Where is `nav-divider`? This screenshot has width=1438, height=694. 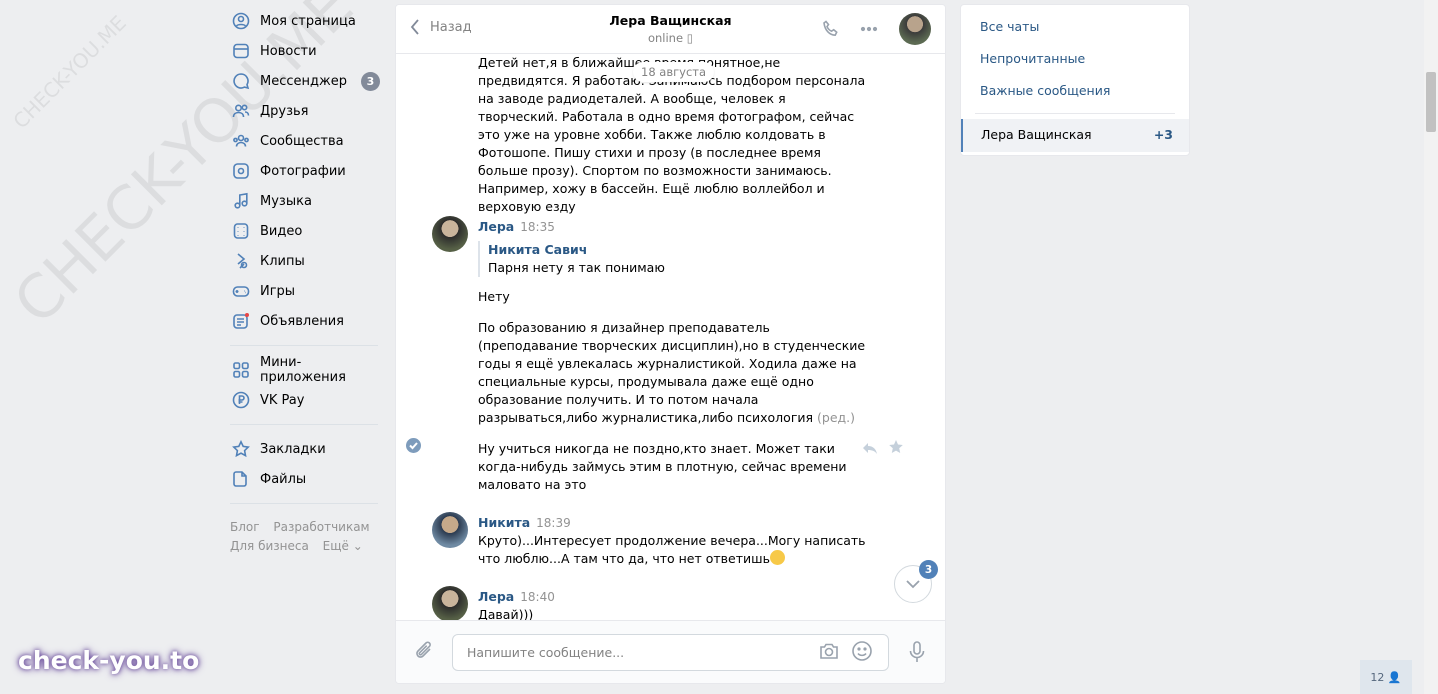 nav-divider is located at coordinates (304, 503).